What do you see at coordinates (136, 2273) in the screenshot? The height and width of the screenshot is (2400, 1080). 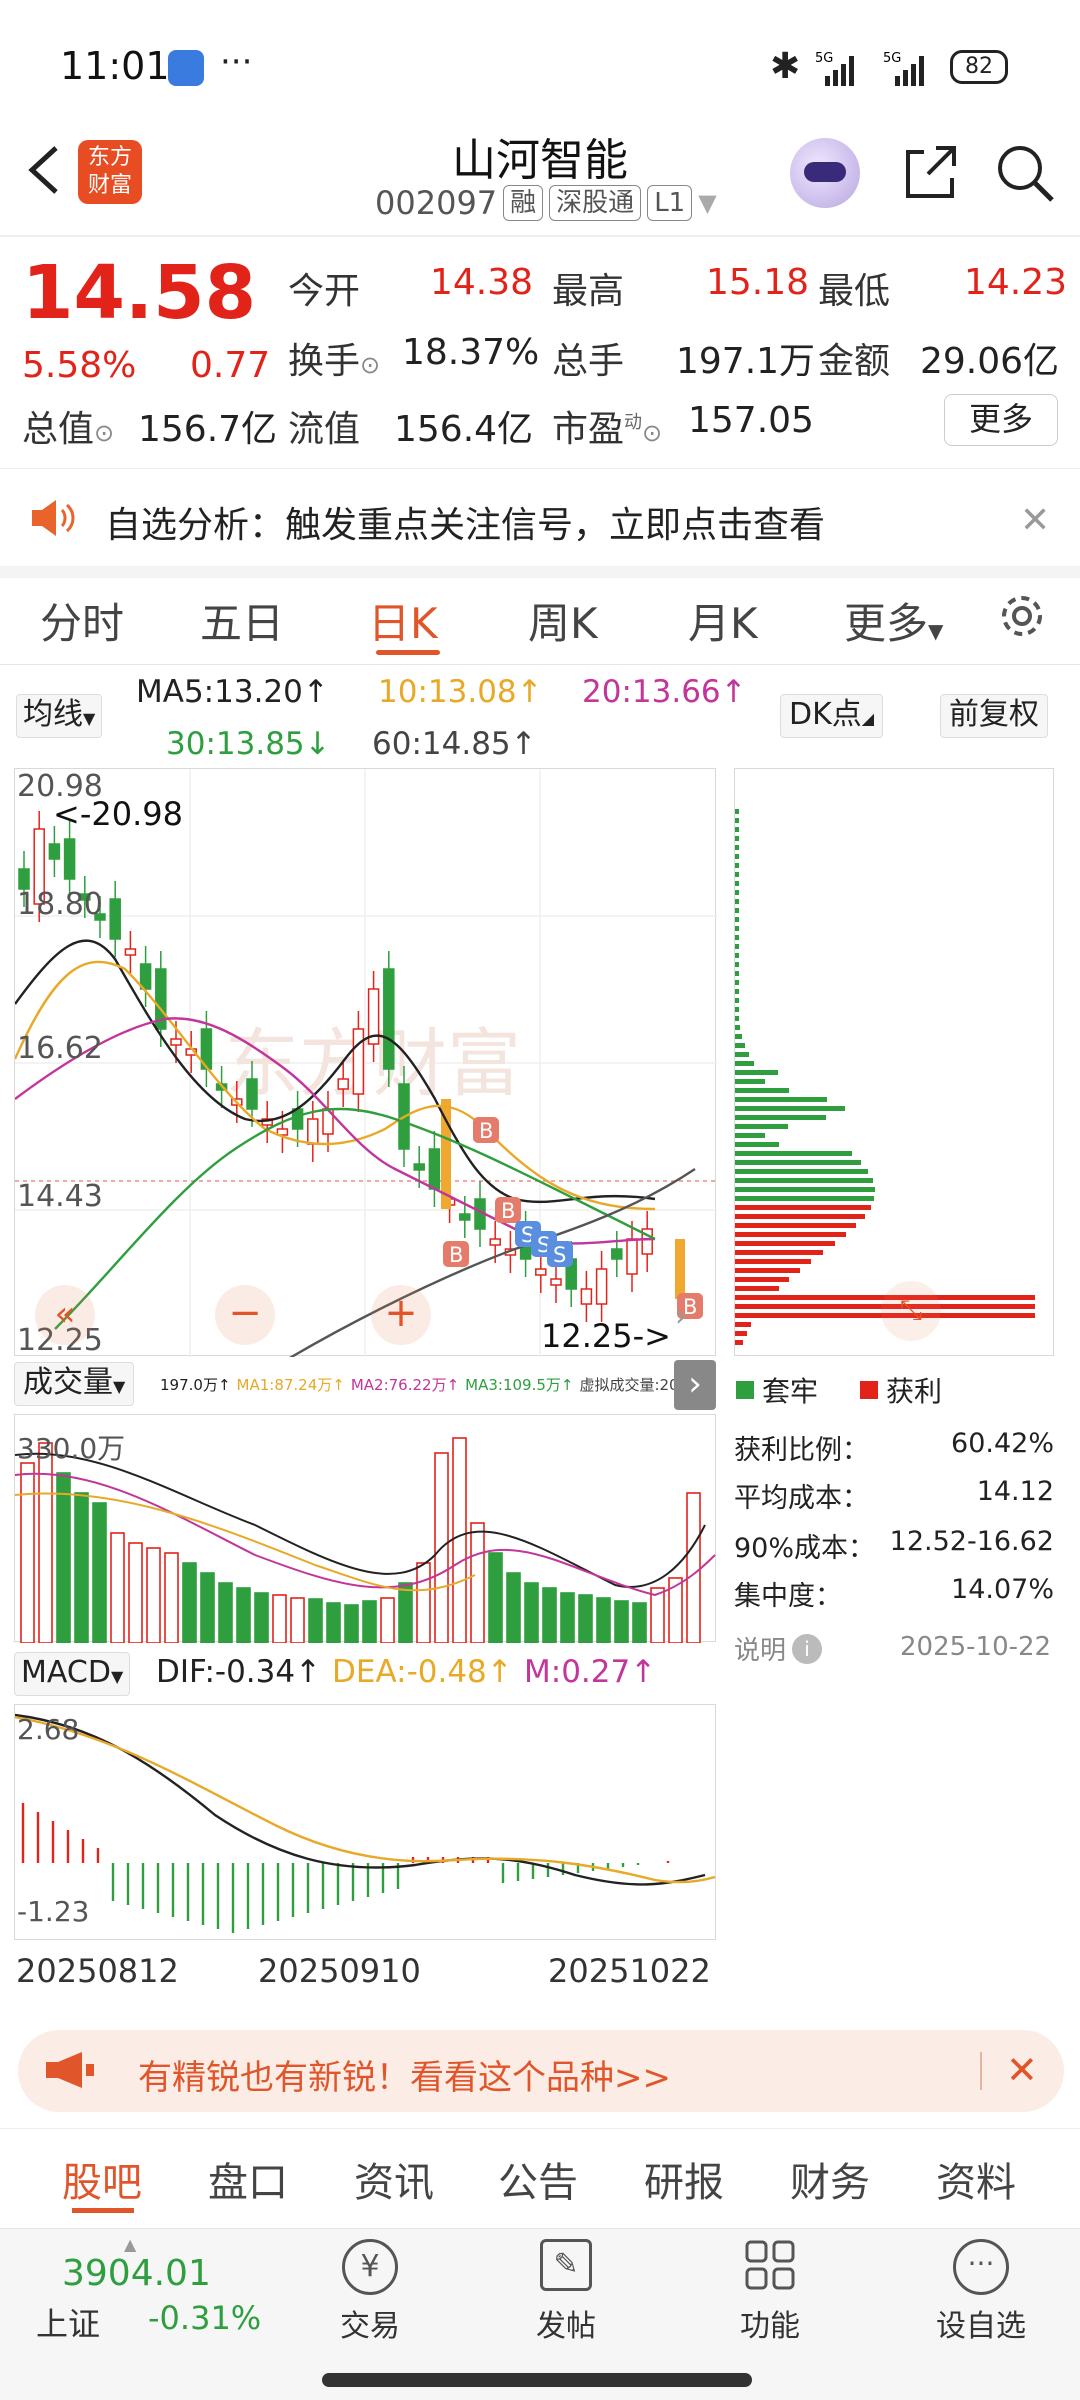 I see `index-value: 3904.01` at bounding box center [136, 2273].